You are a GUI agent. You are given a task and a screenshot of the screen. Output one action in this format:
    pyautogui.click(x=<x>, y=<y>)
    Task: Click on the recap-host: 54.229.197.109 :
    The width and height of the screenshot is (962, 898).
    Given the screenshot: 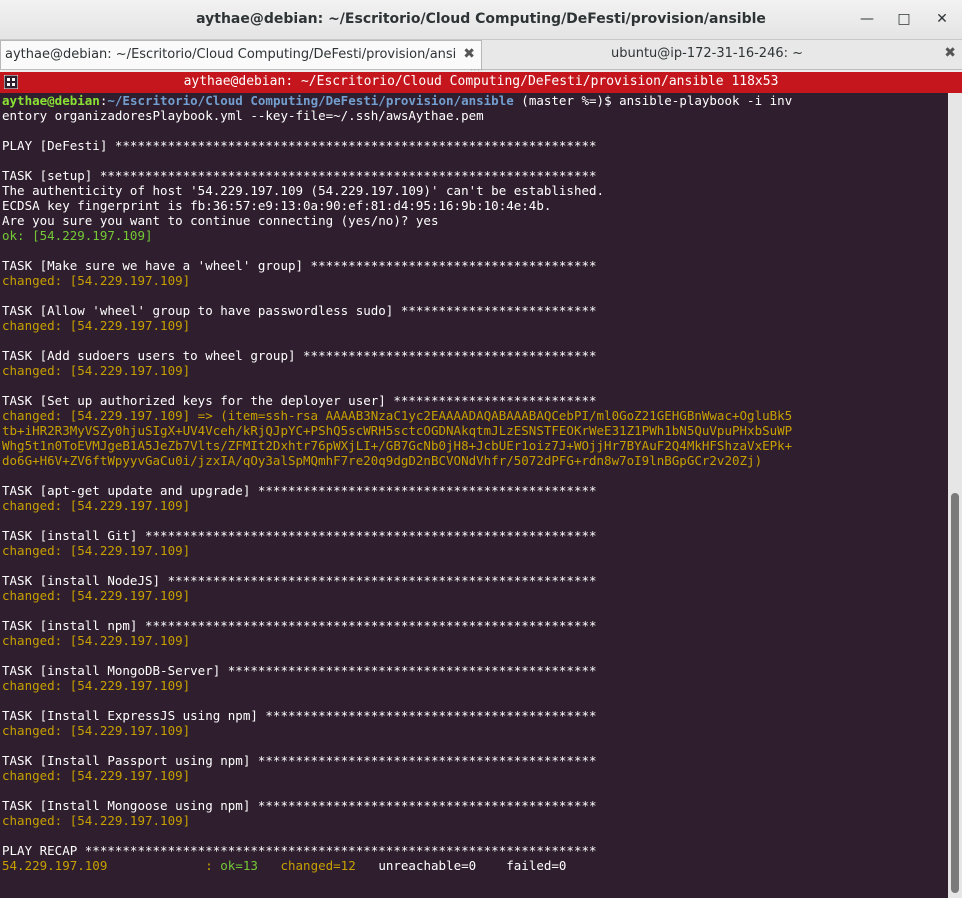 What is the action you would take?
    pyautogui.click(x=111, y=865)
    